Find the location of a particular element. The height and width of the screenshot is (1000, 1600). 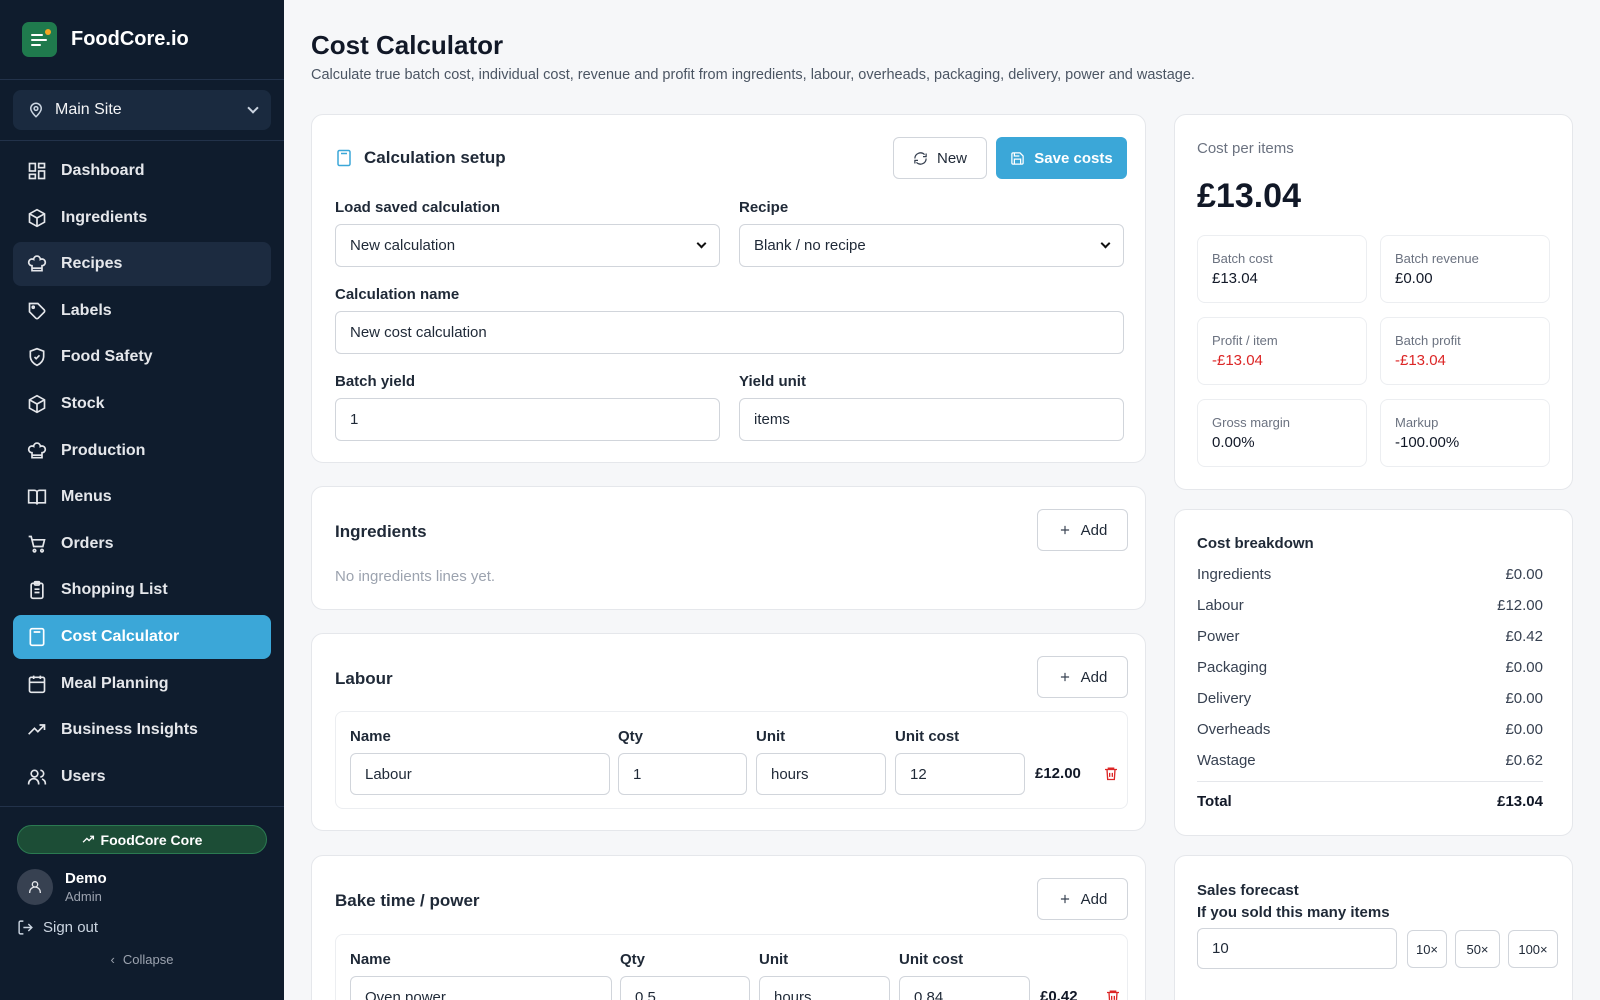

labour-qty-input: 1 is located at coordinates (682, 774).